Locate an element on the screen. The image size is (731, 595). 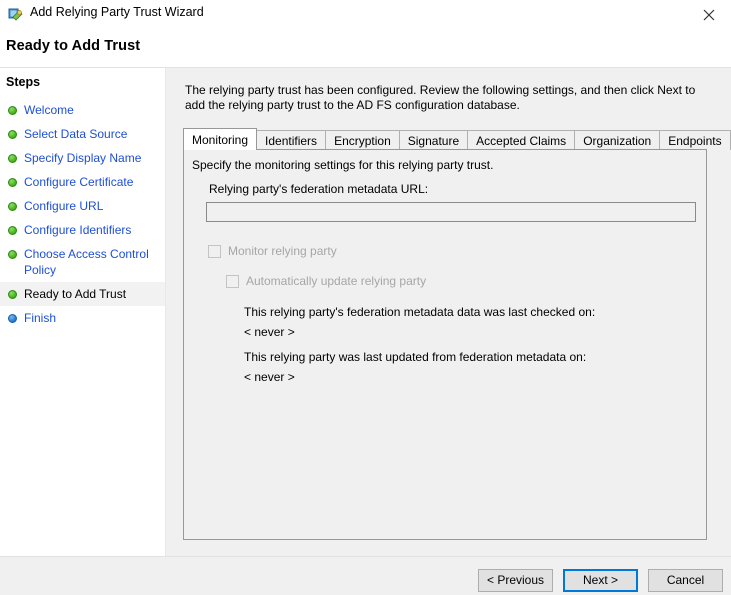
sidebar-item-ready-to-add-trust: Ready to Add Trust is located at coordinates (82, 294).